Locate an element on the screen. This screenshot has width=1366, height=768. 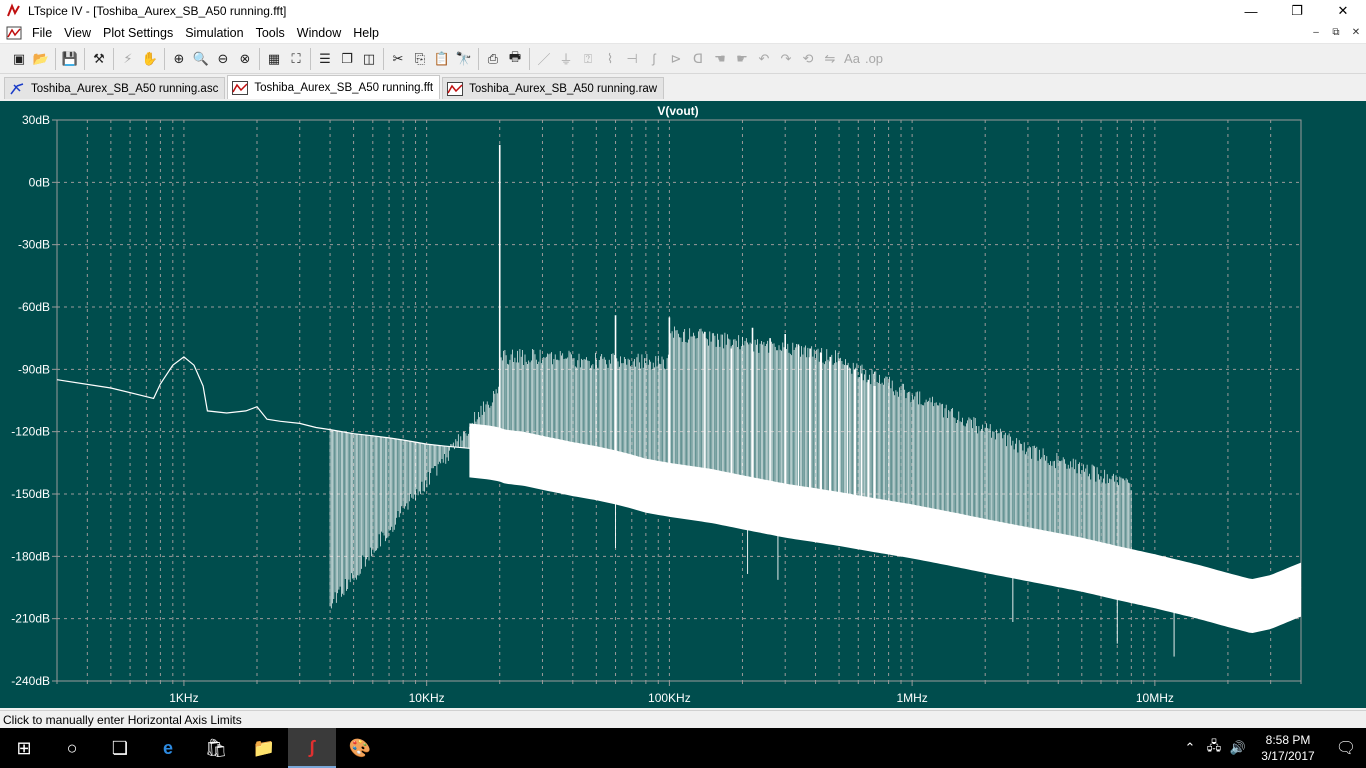
chevron-up-icon: ⌃ is located at coordinates (1190, 748).